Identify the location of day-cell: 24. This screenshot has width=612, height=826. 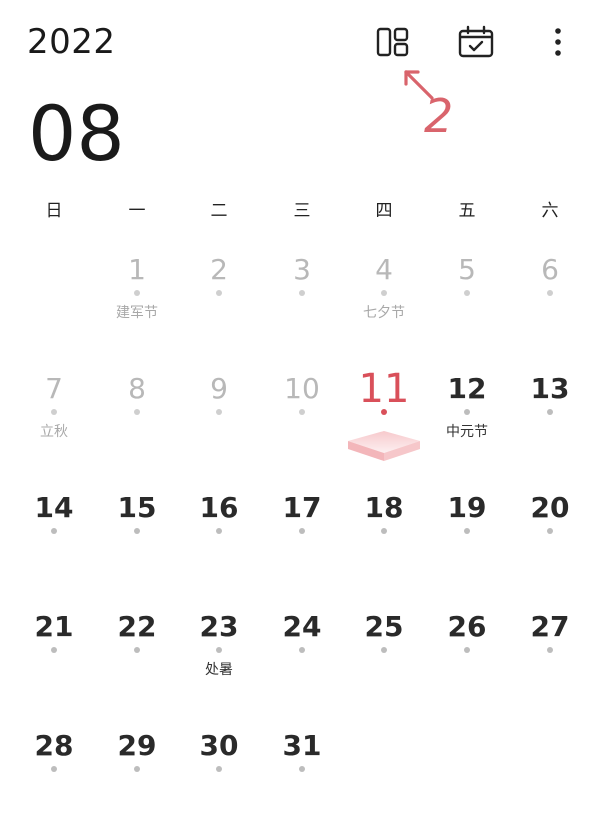
(302, 657).